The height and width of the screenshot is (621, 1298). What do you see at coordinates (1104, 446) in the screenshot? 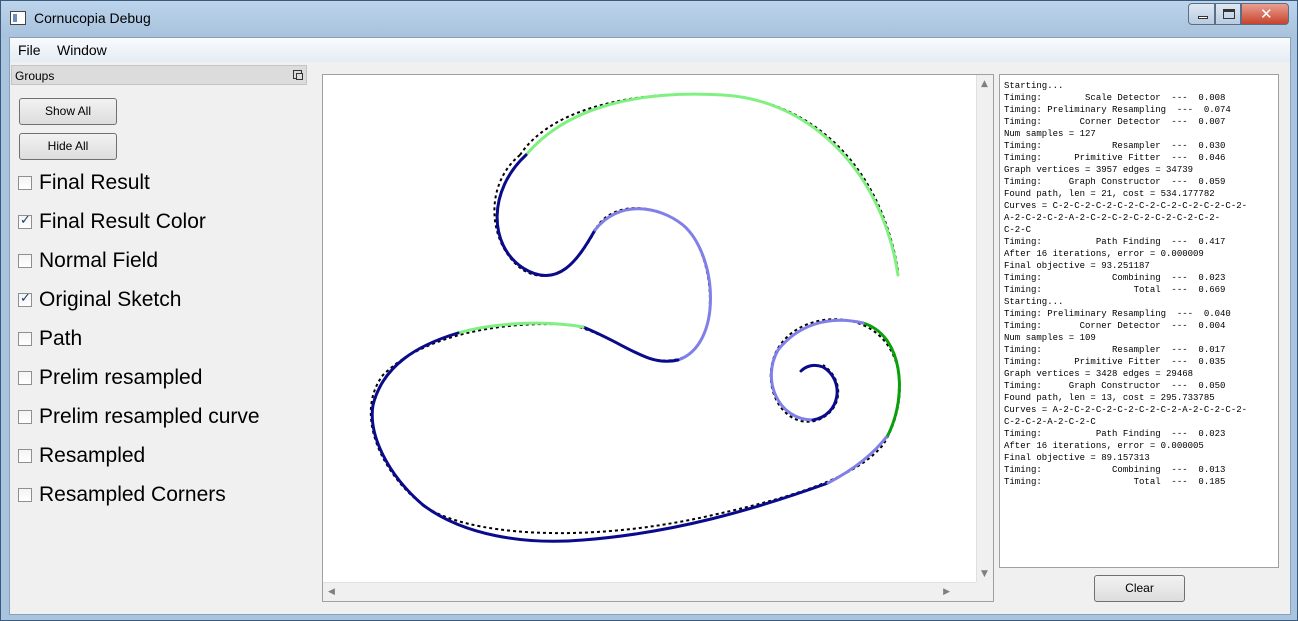
I see `log-line: After 16 iterations, error = 0.000005` at bounding box center [1104, 446].